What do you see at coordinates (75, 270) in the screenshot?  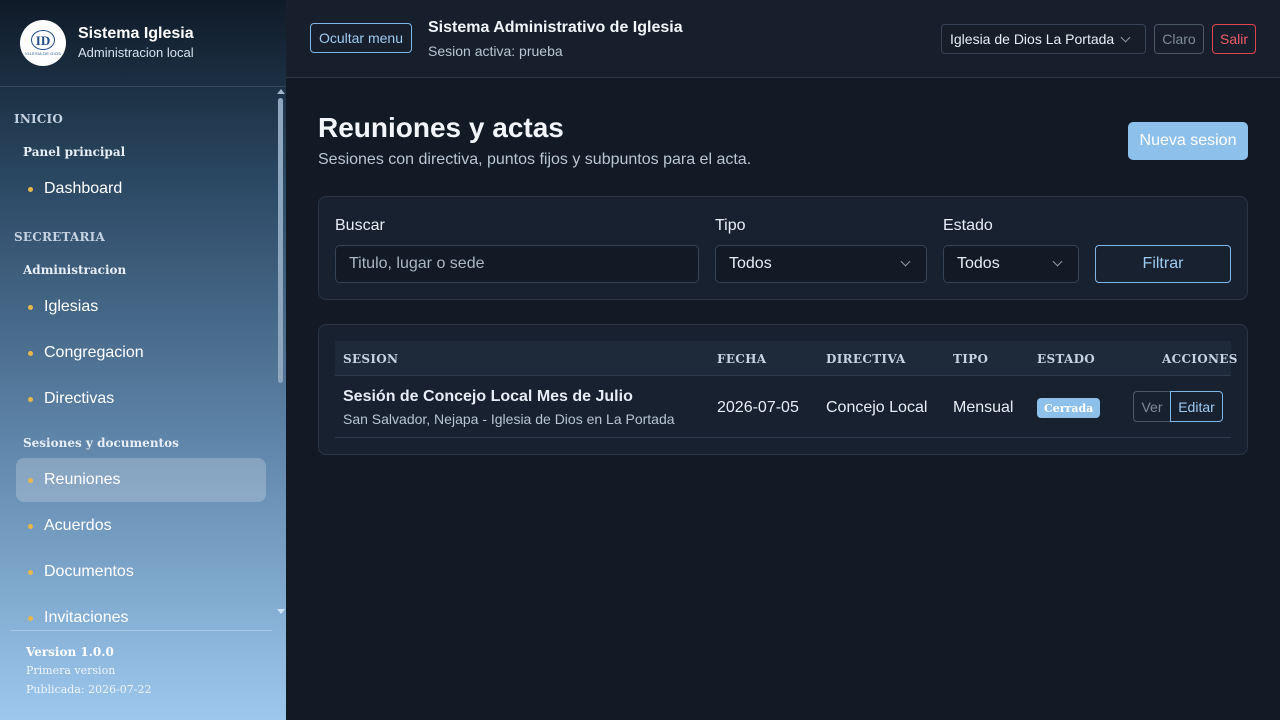 I see `nav-group-administracion: Administracion` at bounding box center [75, 270].